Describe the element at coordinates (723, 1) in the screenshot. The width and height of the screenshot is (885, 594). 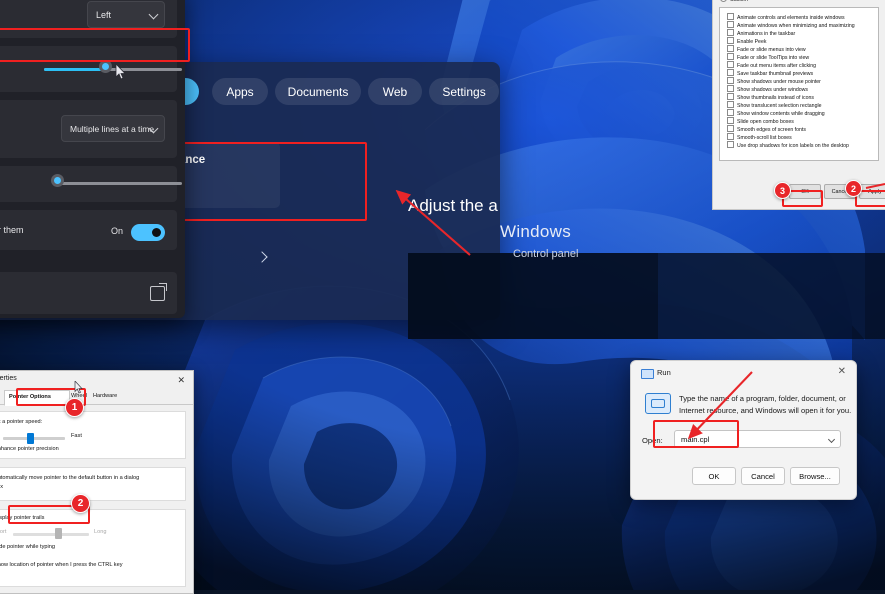
I see `radio-icon` at that location.